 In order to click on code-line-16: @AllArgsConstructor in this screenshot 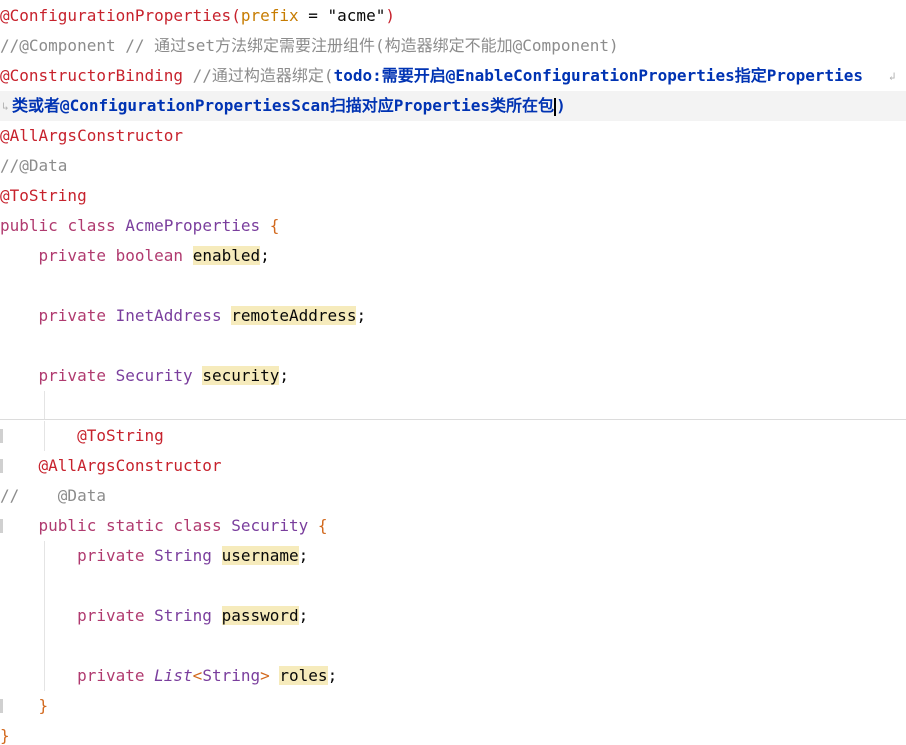, I will do `click(453, 466)`.